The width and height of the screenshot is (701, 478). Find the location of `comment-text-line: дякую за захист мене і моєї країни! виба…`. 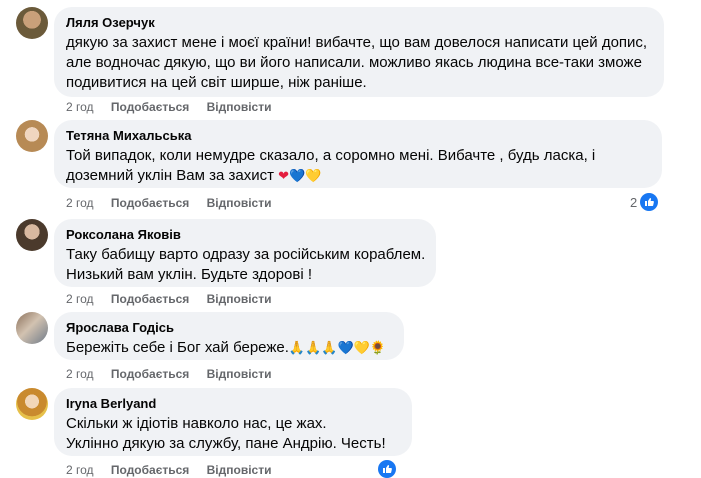

comment-text-line: дякую за захист мене і моєї країни! виба… is located at coordinates (357, 42).